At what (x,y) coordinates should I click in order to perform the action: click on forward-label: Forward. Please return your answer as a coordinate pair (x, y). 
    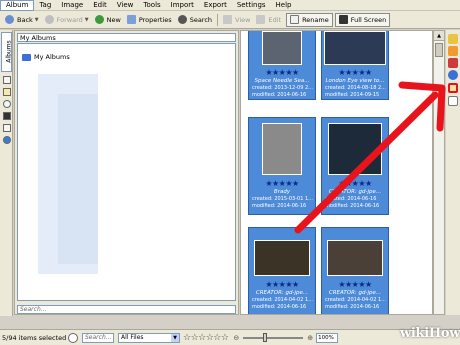
    Looking at the image, I should click on (69, 19).